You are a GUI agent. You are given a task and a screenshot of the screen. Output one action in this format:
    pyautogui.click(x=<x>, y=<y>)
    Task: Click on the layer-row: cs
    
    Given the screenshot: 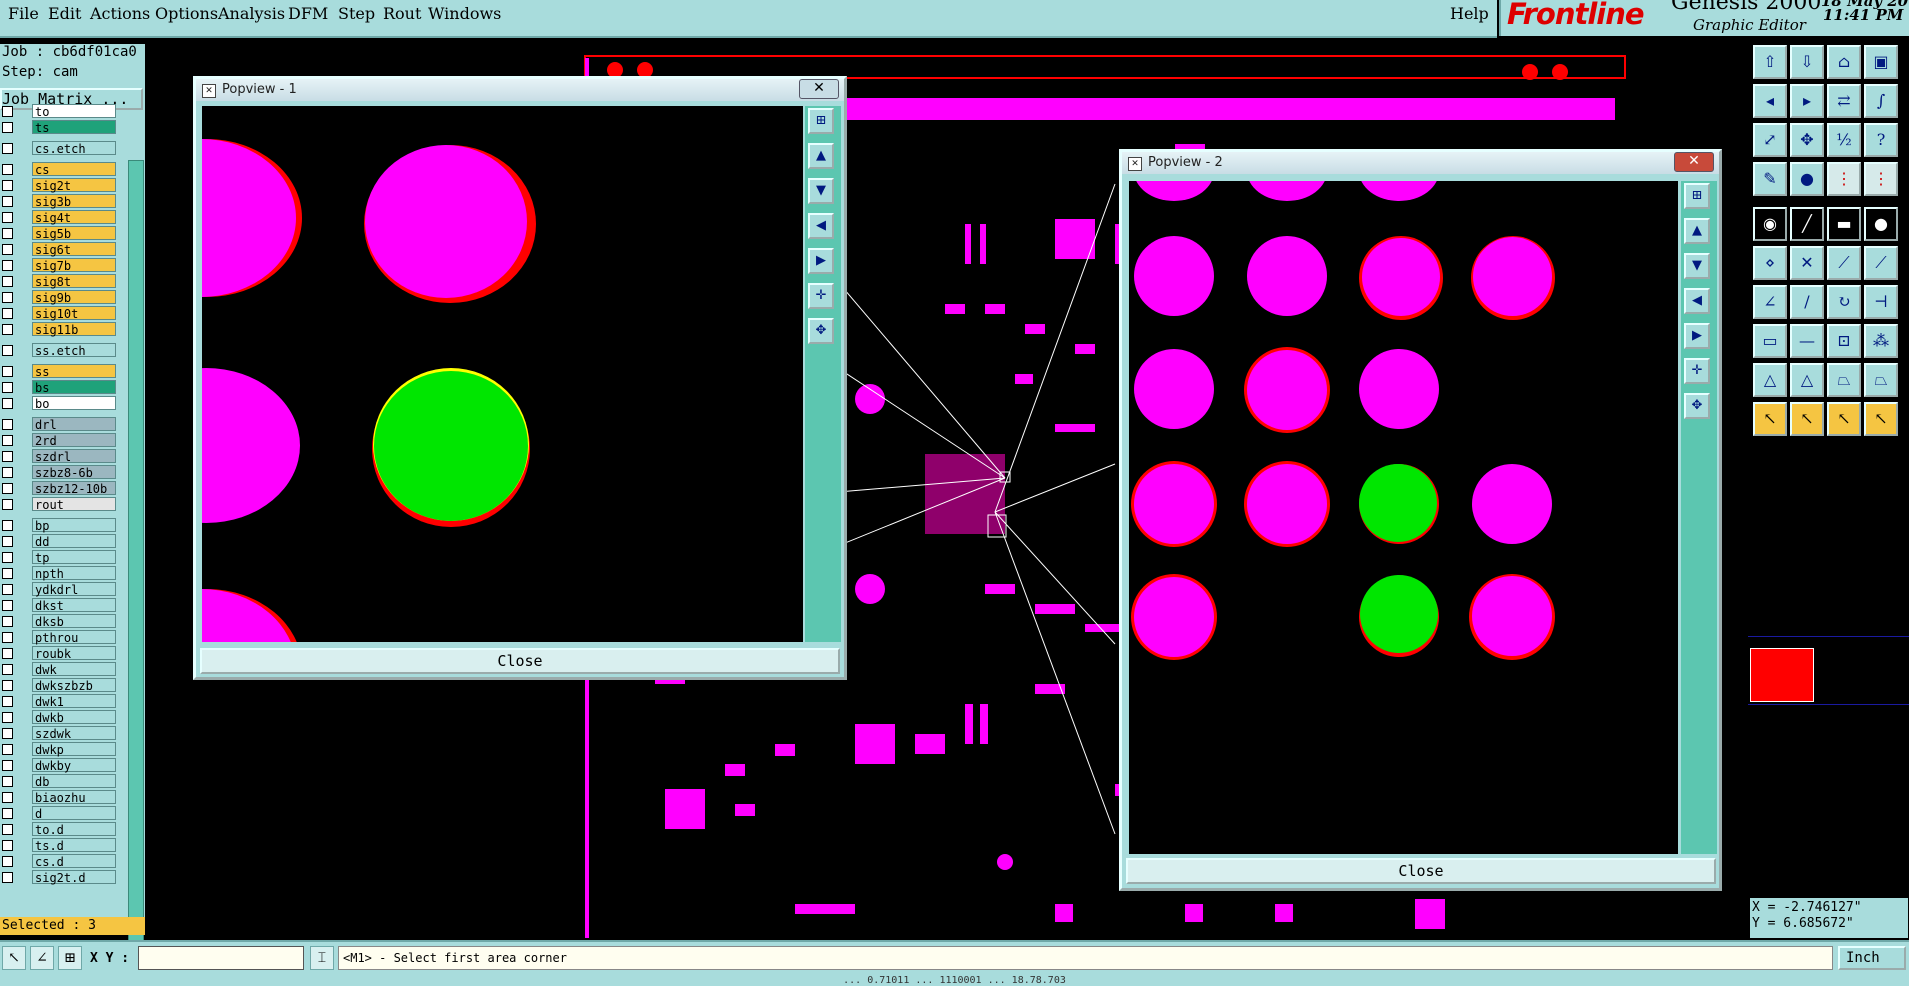 What is the action you would take?
    pyautogui.click(x=60, y=169)
    